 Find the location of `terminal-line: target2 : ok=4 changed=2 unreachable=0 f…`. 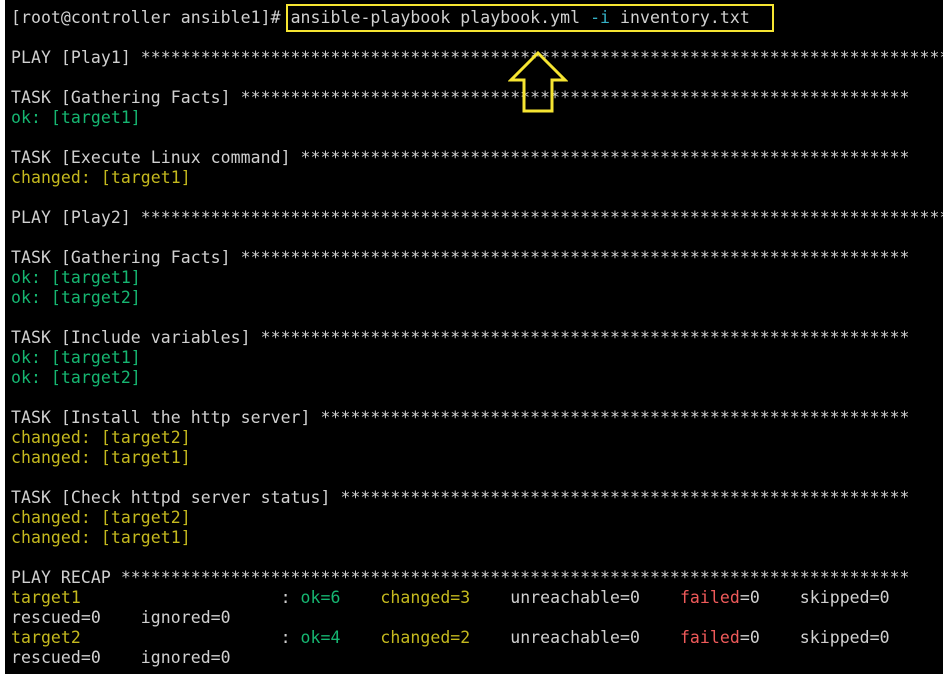

terminal-line: target2 : ok=4 changed=2 unreachable=0 f… is located at coordinates (477, 638).